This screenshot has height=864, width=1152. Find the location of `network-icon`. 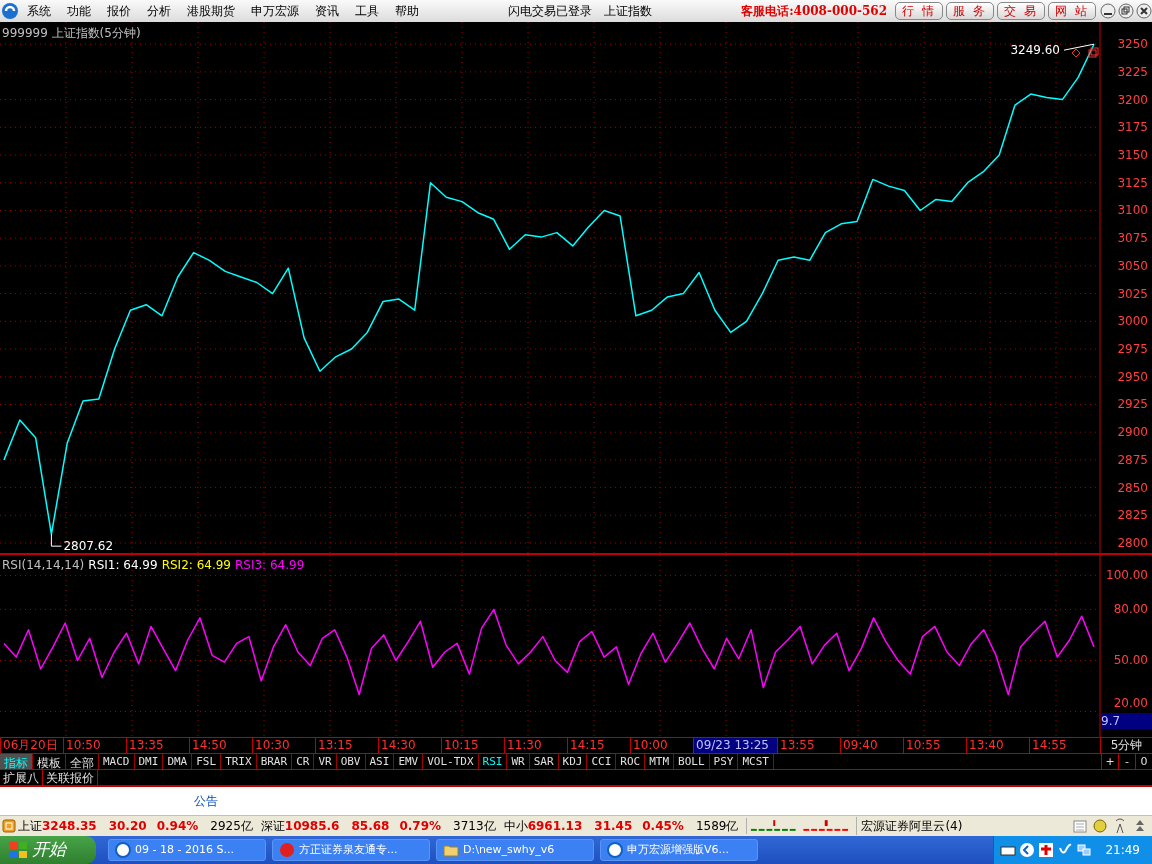

network-icon is located at coordinates (1084, 850).